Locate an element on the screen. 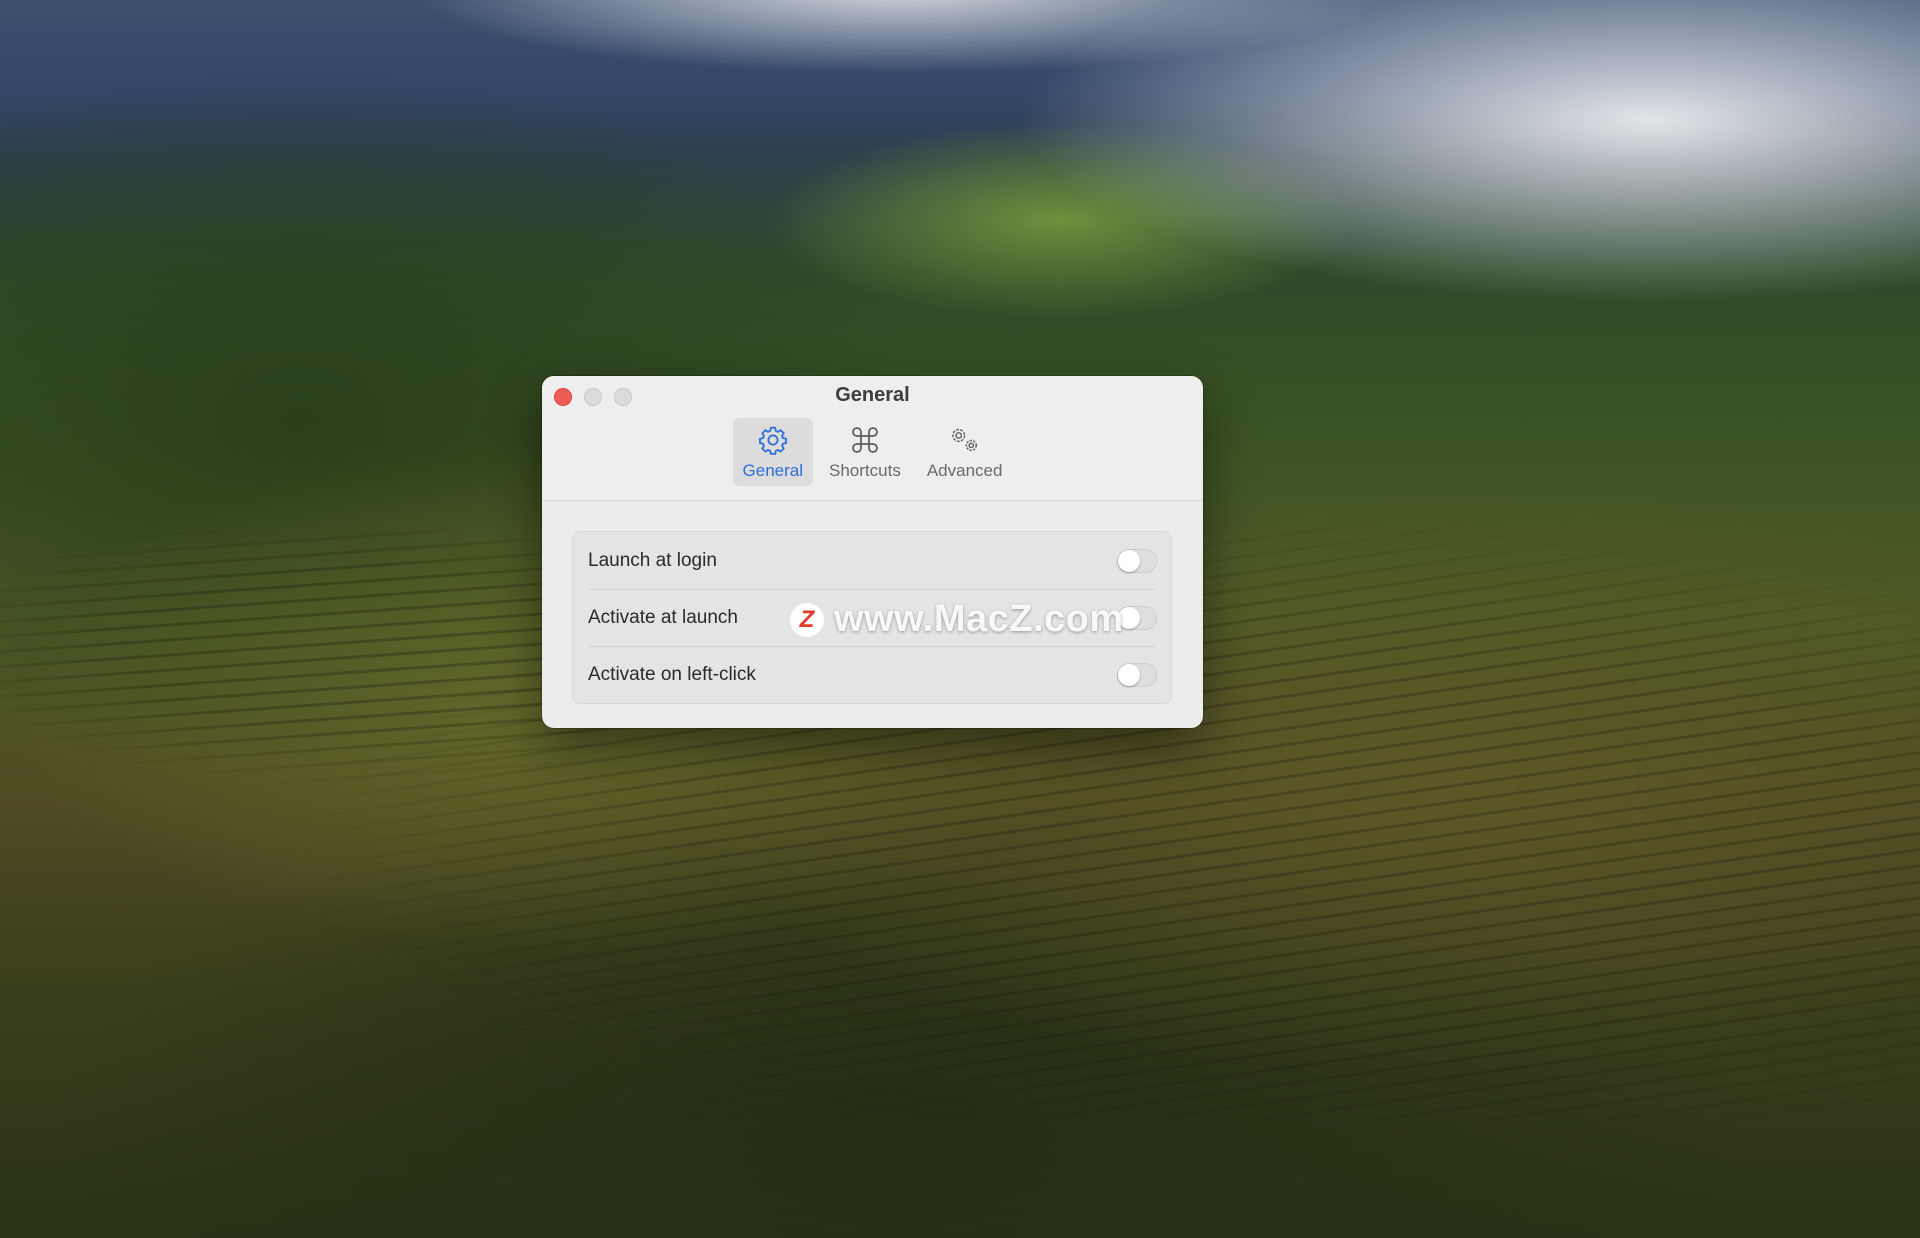 The height and width of the screenshot is (1238, 1920). tab-advanced-label: Advanced is located at coordinates (964, 470).